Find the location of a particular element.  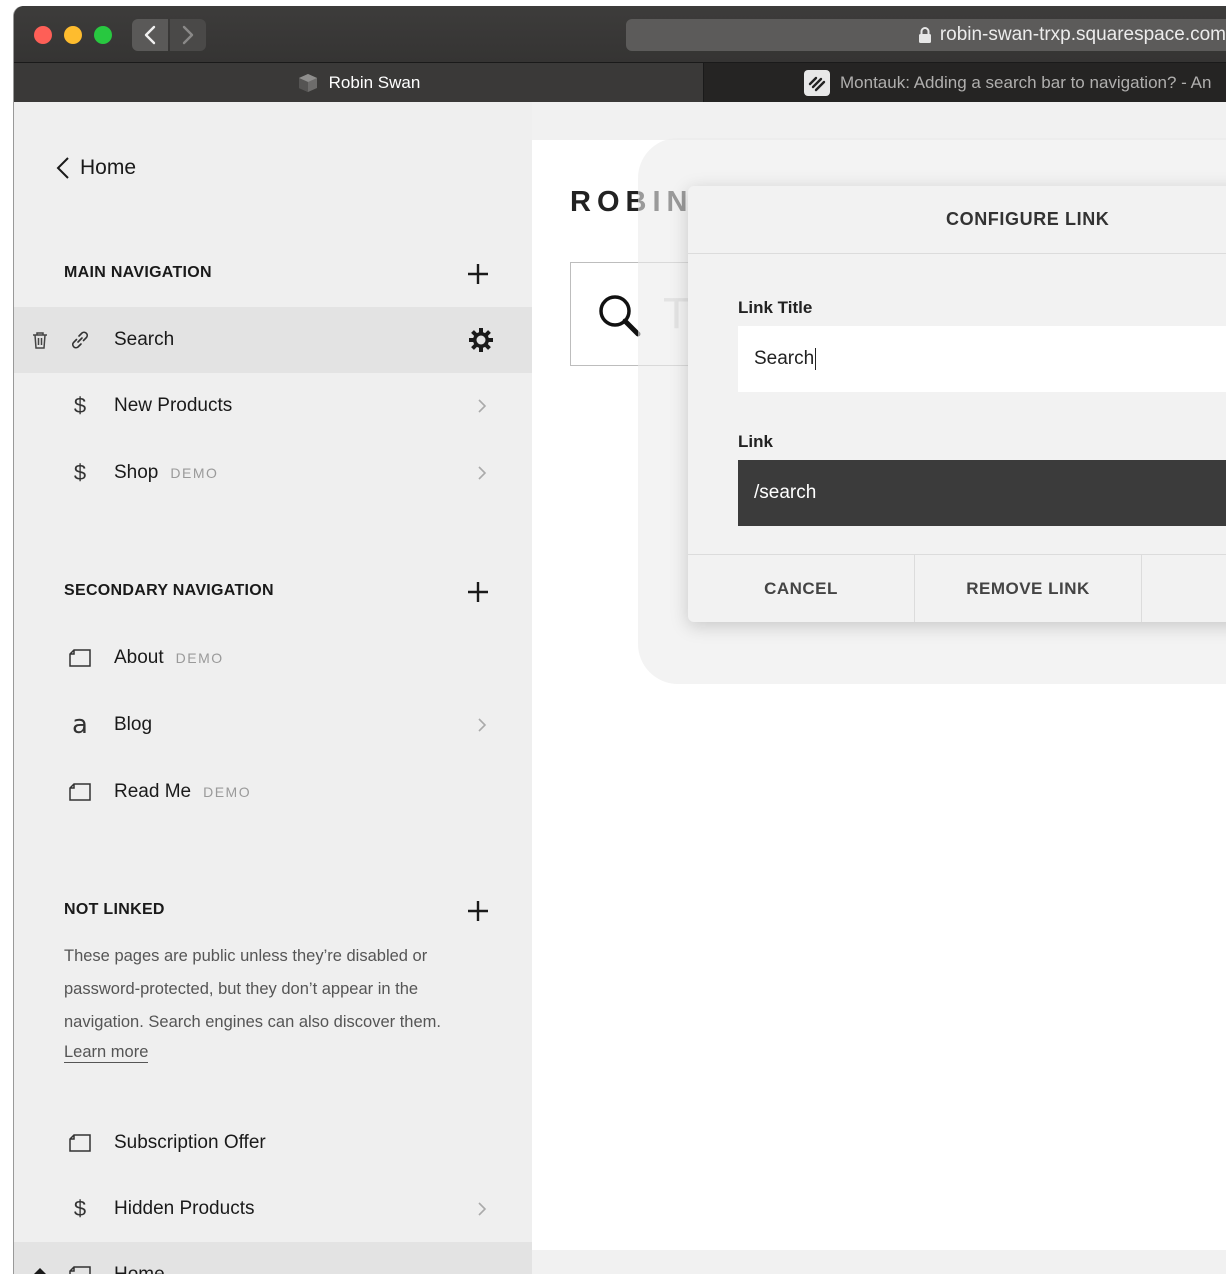

nav-item-text: Blog is located at coordinates (133, 724).